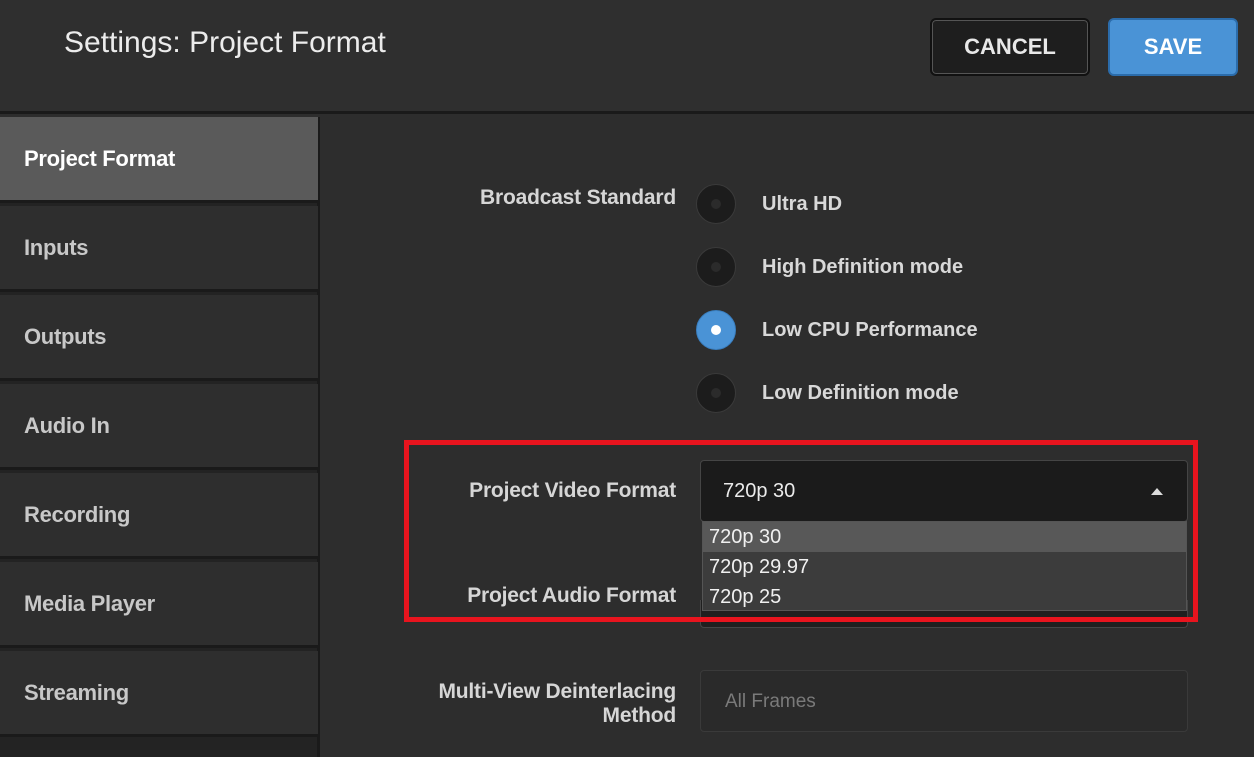  I want to click on sidebar-item-recording: Recording, so click(159, 516).